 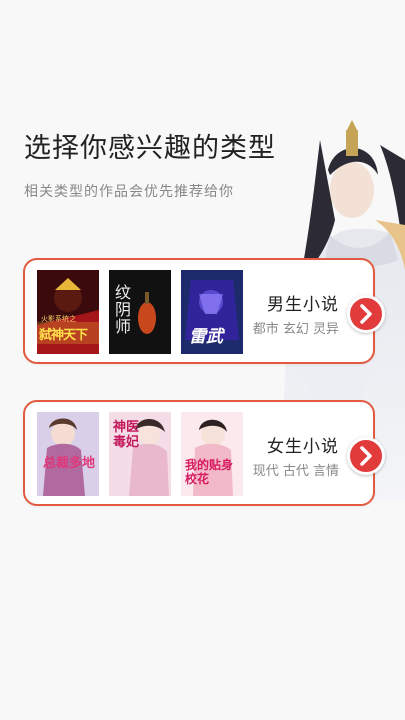 I want to click on category-label: 女生小说, so click(x=303, y=447).